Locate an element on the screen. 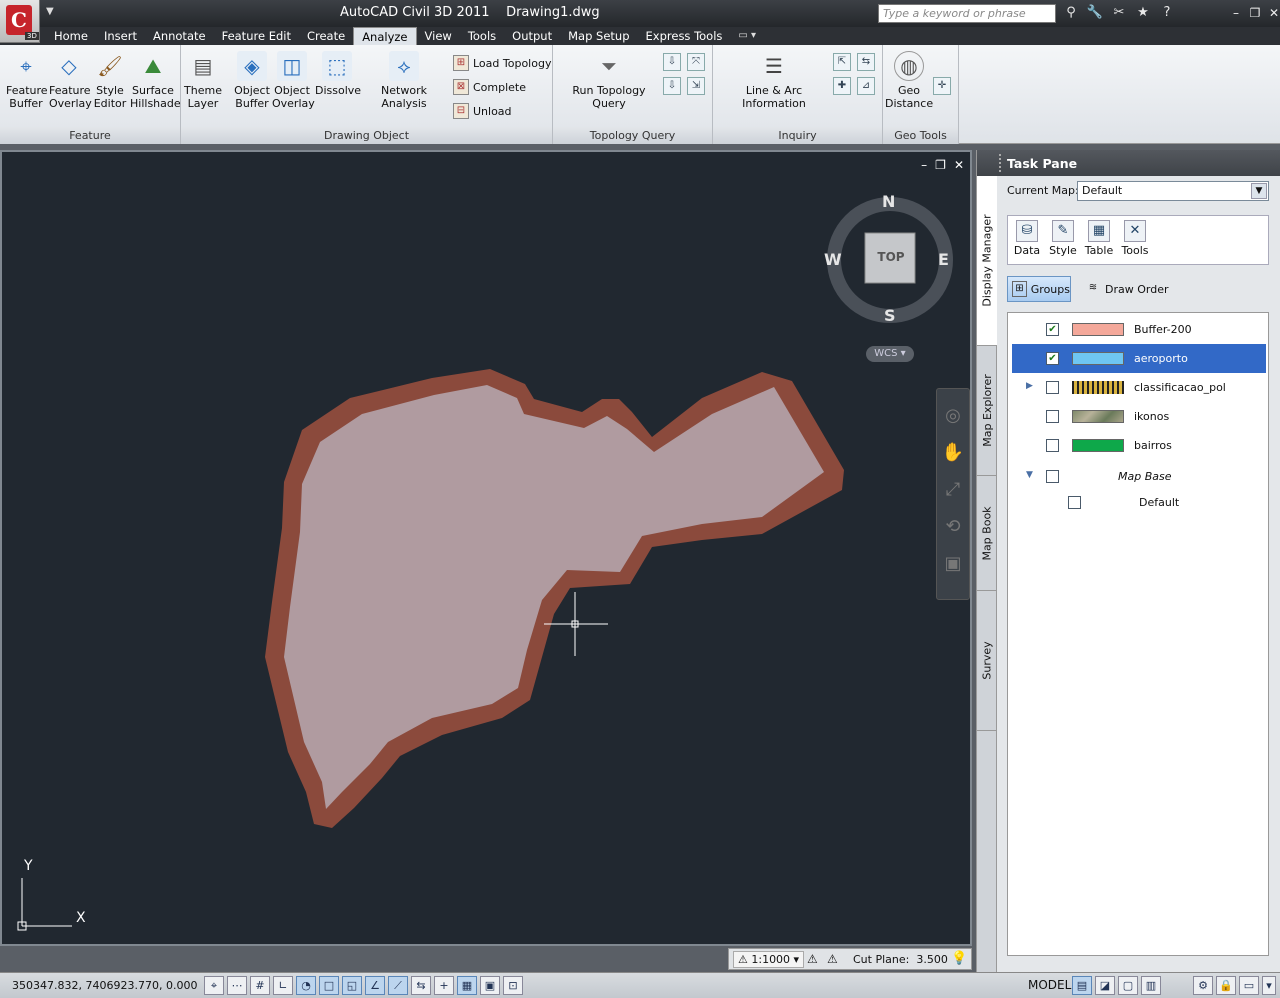 The height and width of the screenshot is (998, 1280). layout-1-icon: ◪ is located at coordinates (1105, 985).